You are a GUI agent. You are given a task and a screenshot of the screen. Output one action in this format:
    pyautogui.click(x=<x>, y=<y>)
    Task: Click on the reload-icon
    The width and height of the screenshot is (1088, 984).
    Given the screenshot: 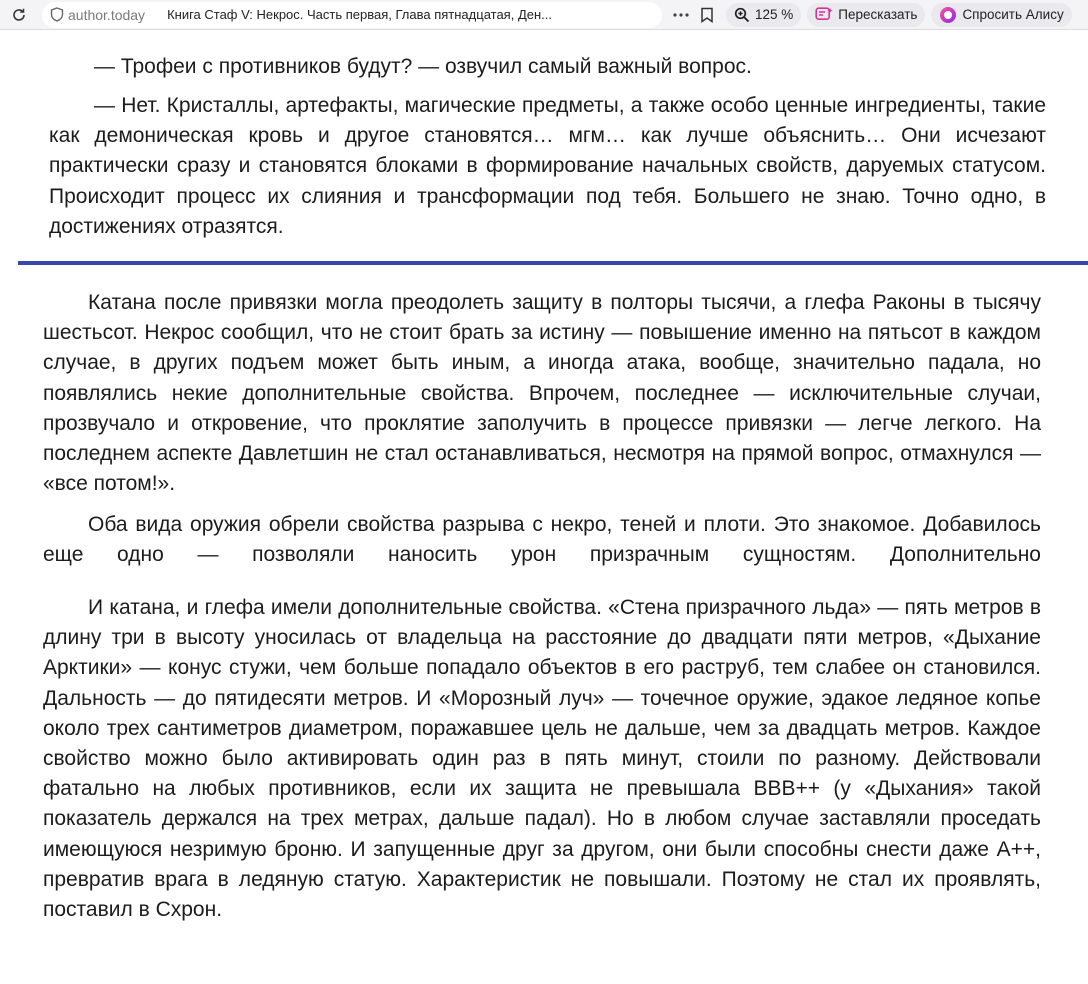 What is the action you would take?
    pyautogui.click(x=19, y=15)
    